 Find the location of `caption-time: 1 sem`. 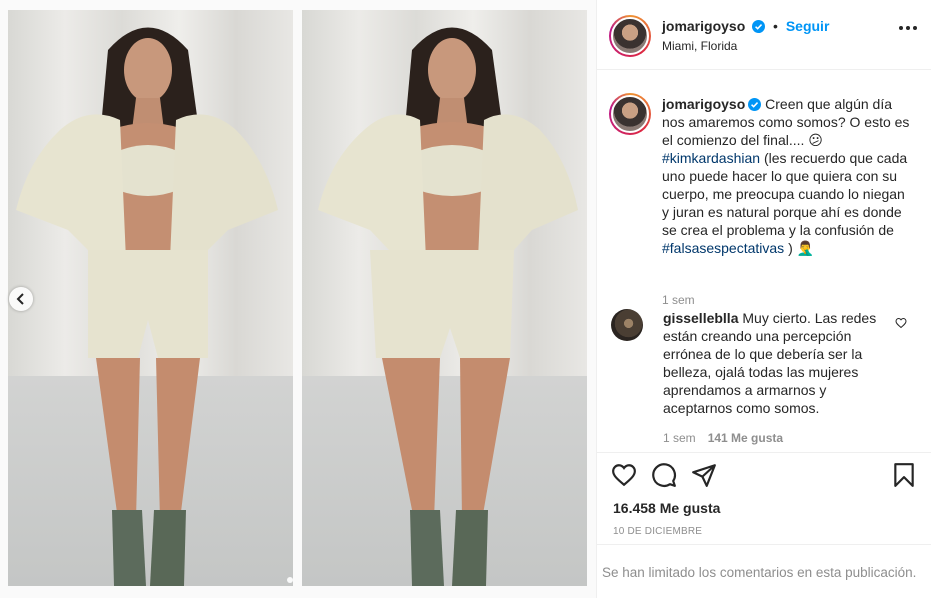

caption-time: 1 sem is located at coordinates (678, 300).